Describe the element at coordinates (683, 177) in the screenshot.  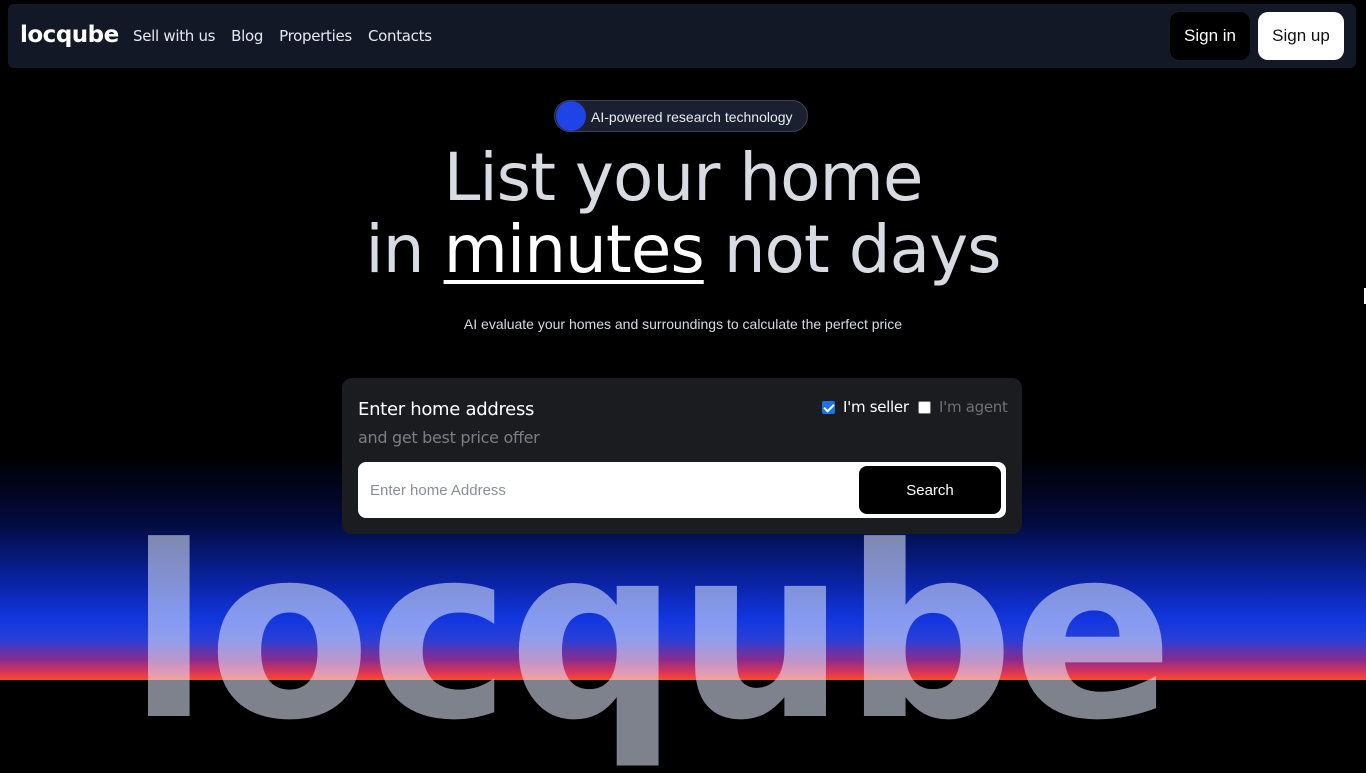
I see `headline-line-1: List your home` at that location.